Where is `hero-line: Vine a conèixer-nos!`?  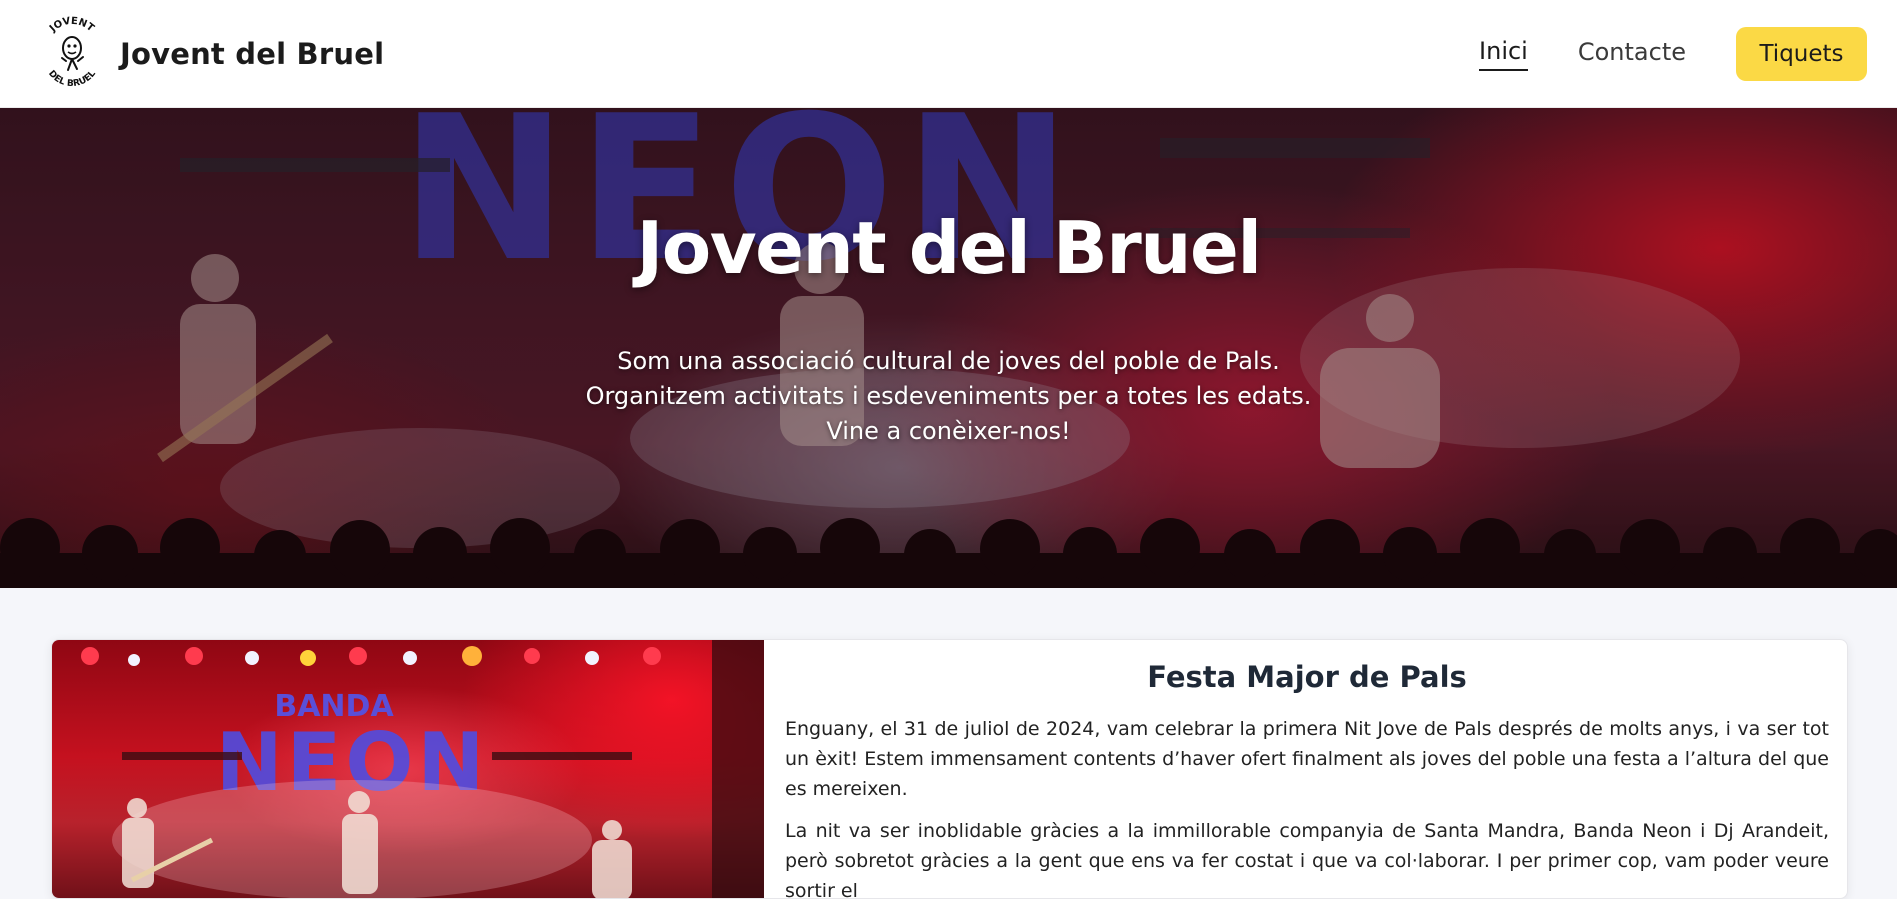 hero-line: Vine a conèixer-nos! is located at coordinates (948, 431).